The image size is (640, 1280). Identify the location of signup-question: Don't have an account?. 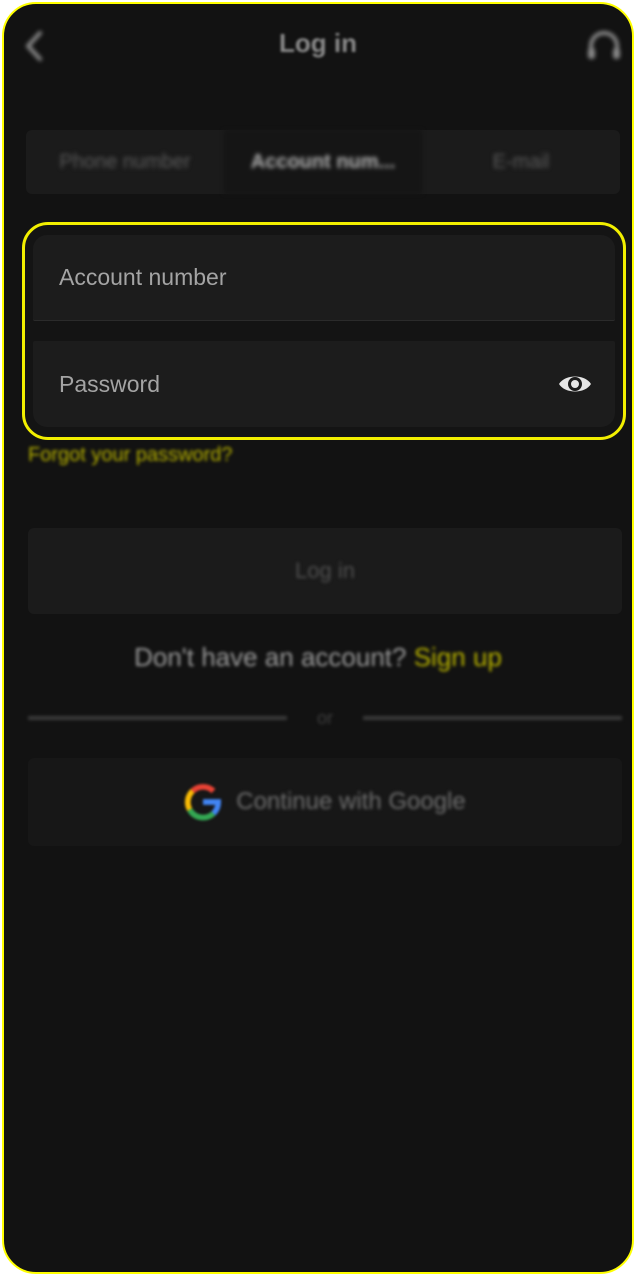
(270, 657).